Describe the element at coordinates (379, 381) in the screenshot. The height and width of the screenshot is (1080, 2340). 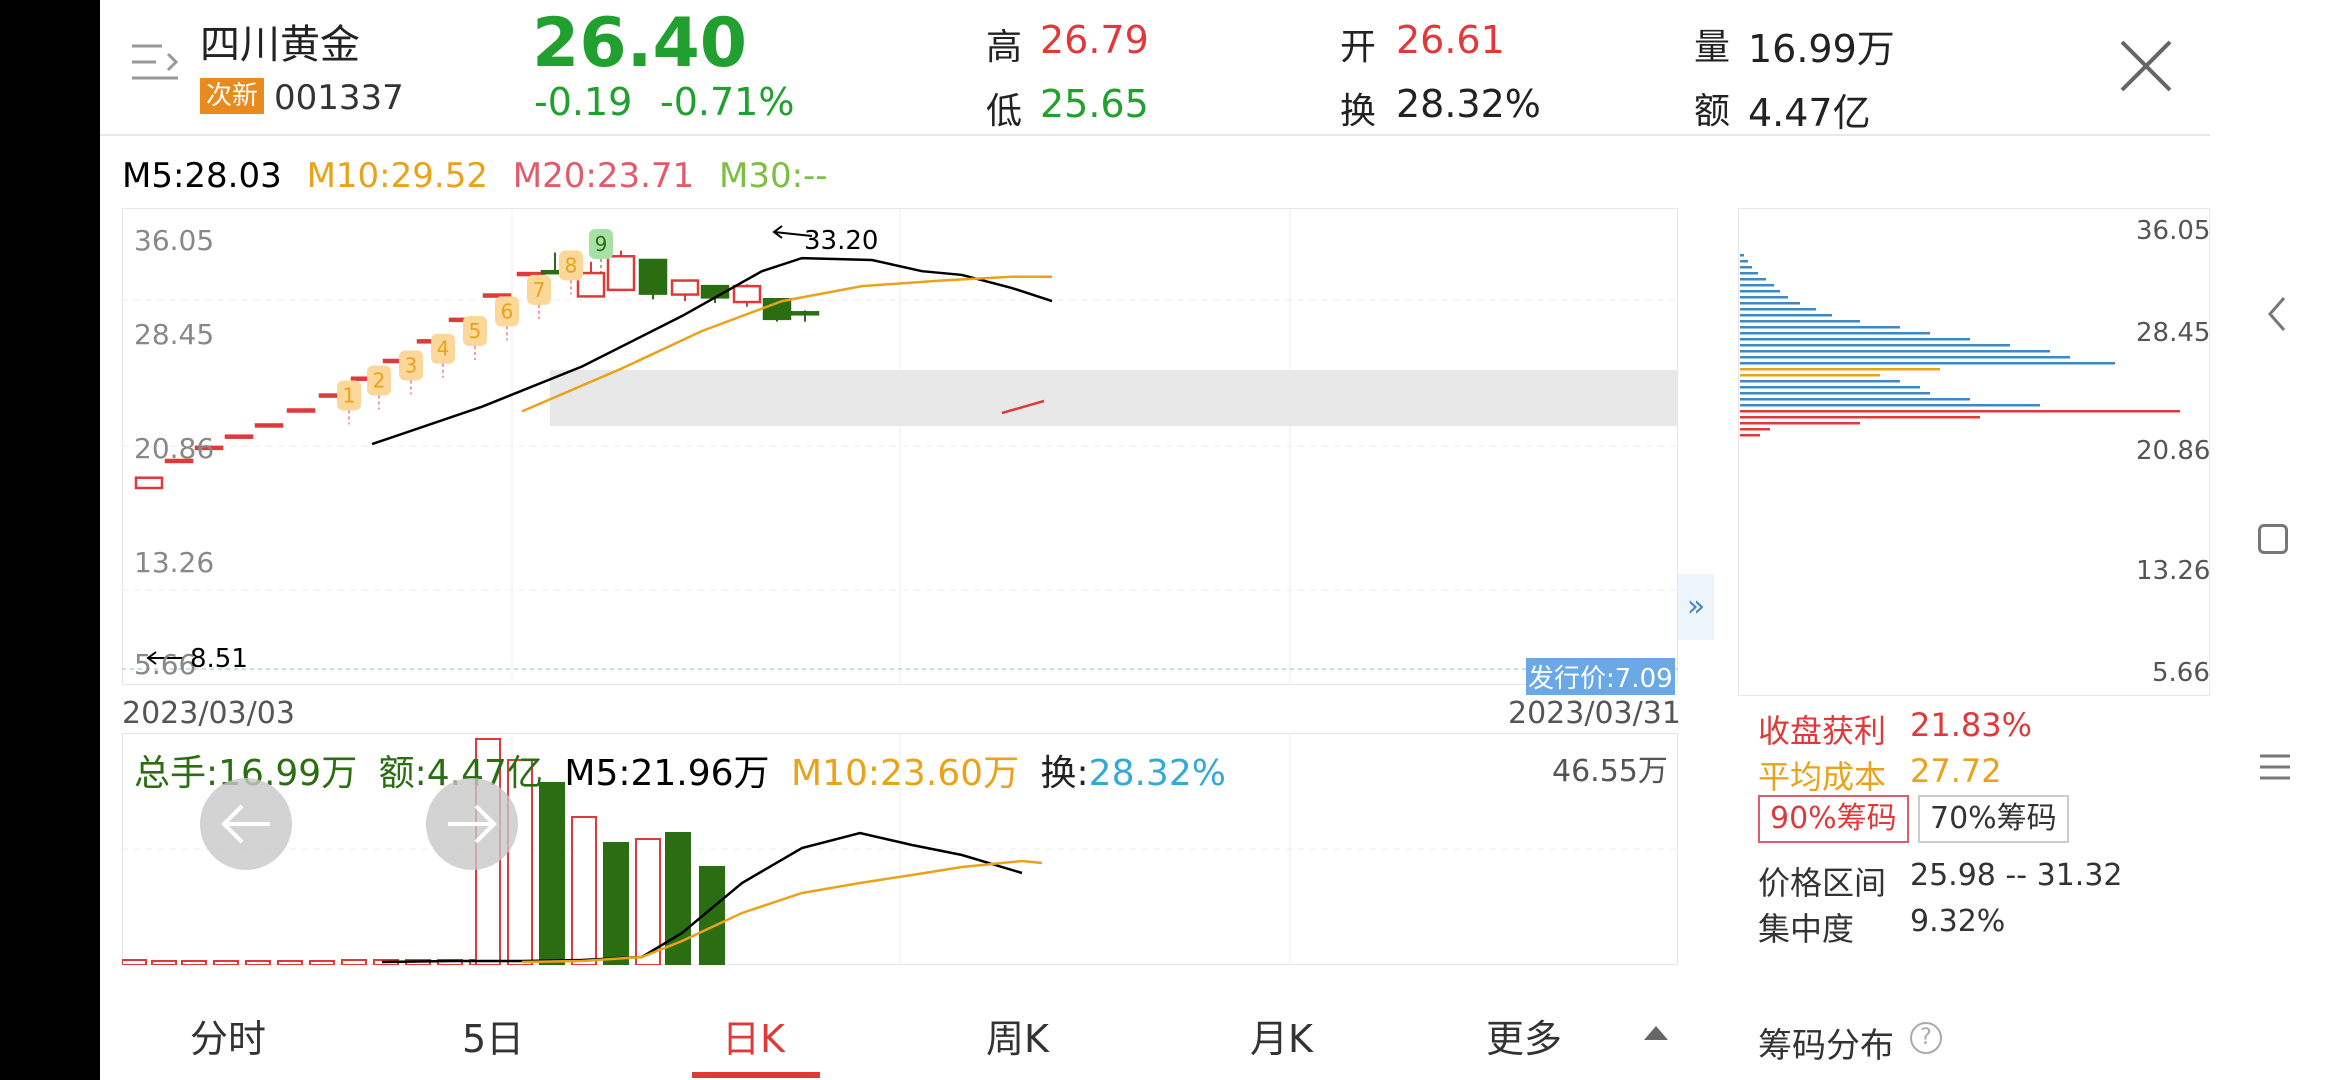
I see `seq-marker-label: 2` at that location.